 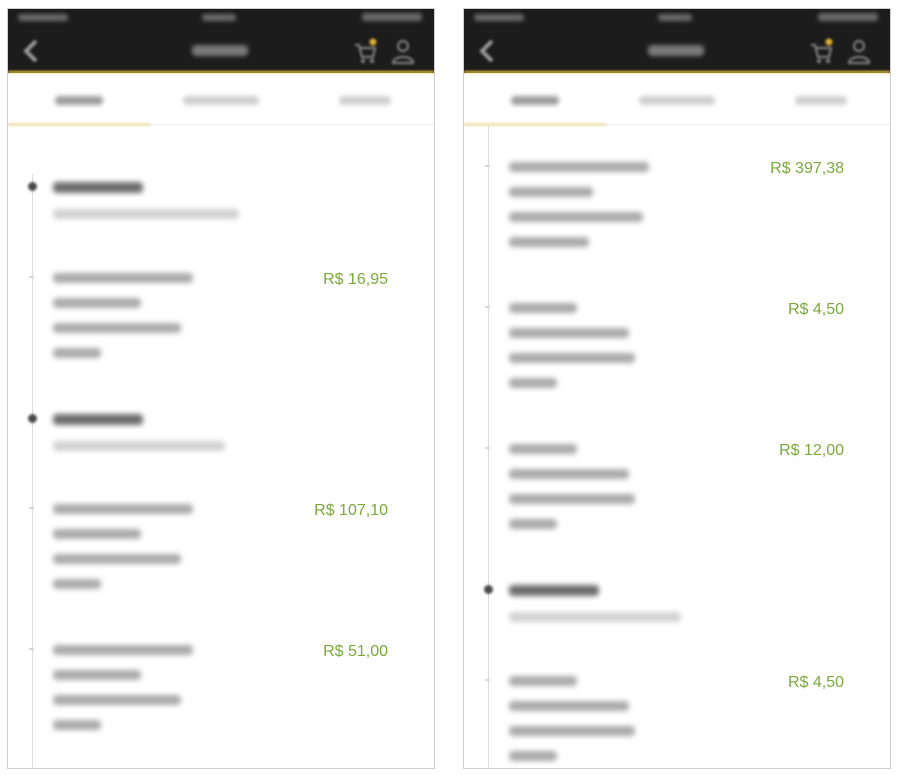 What do you see at coordinates (355, 279) in the screenshot?
I see `entry-amount: R$ 16,95` at bounding box center [355, 279].